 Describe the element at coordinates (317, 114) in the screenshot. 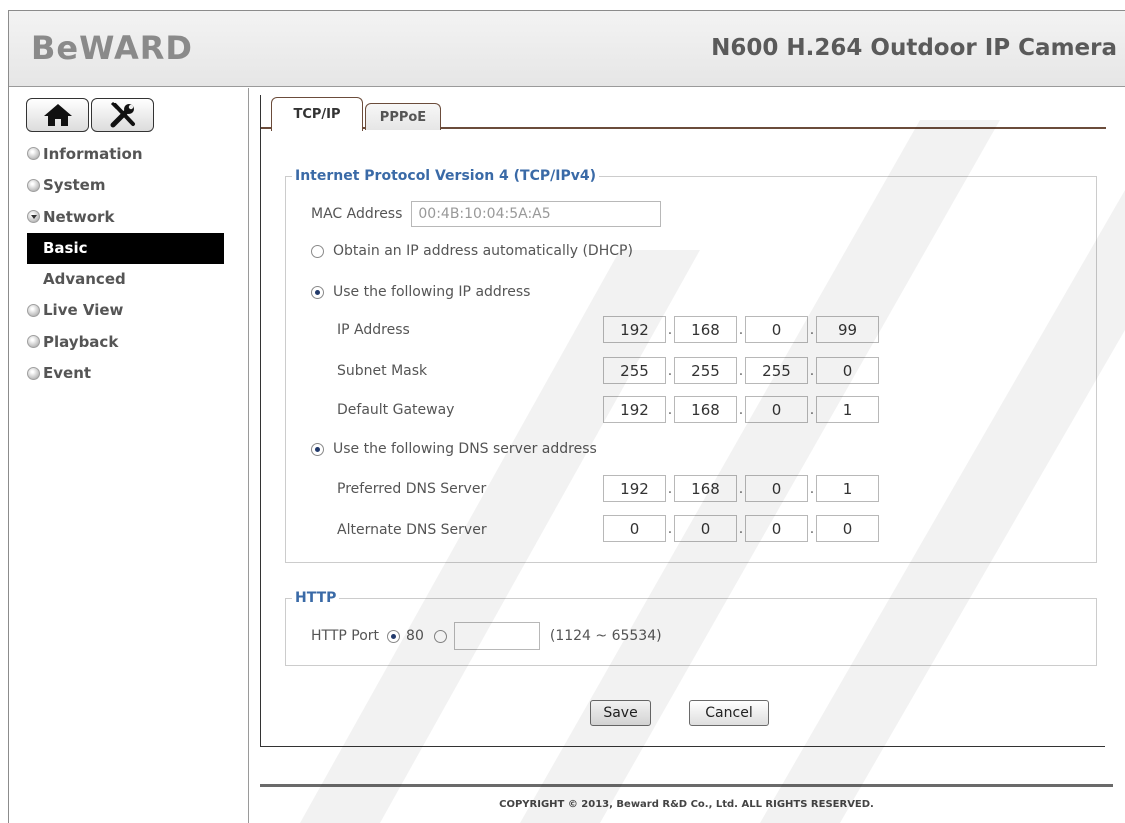

I see `tab-tcp-ip: TCP/IP` at that location.